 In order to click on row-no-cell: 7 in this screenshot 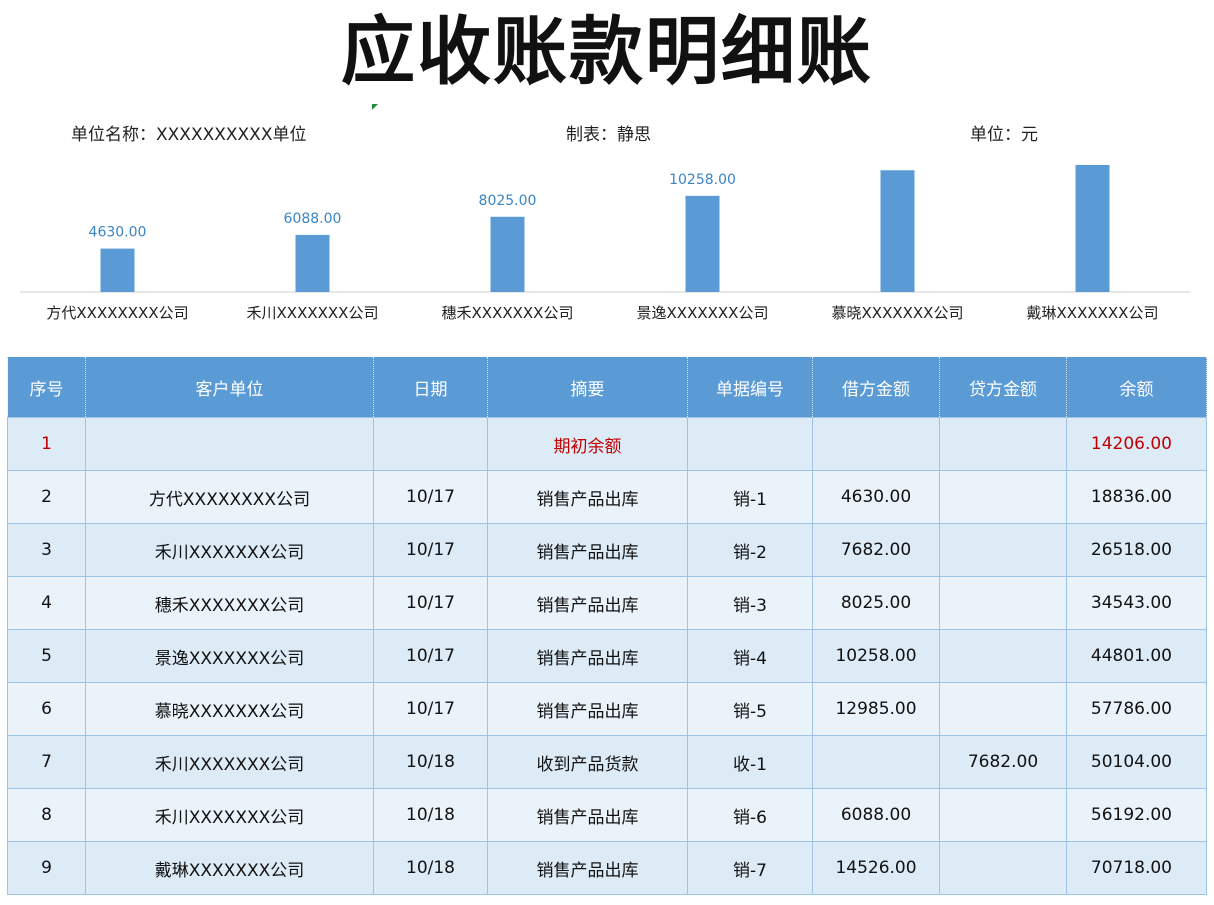, I will do `click(46, 762)`.